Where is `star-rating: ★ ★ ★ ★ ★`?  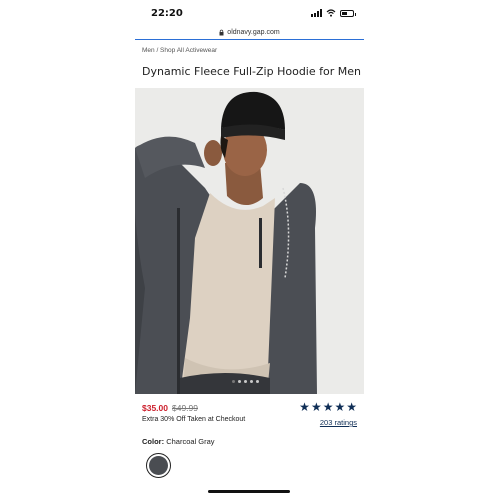 star-rating: ★ ★ ★ ★ ★ is located at coordinates (328, 407).